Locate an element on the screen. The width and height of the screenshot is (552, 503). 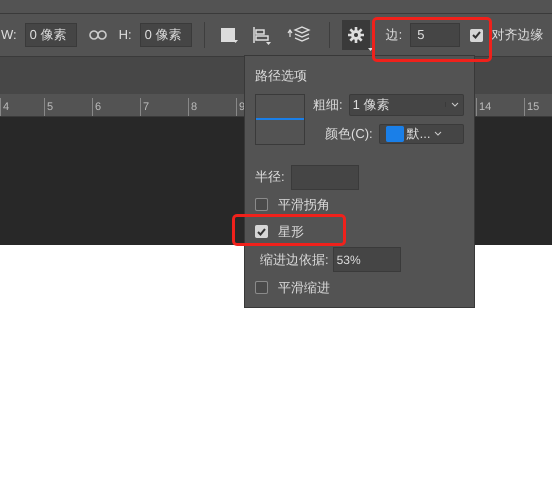
settings-button is located at coordinates (356, 35).